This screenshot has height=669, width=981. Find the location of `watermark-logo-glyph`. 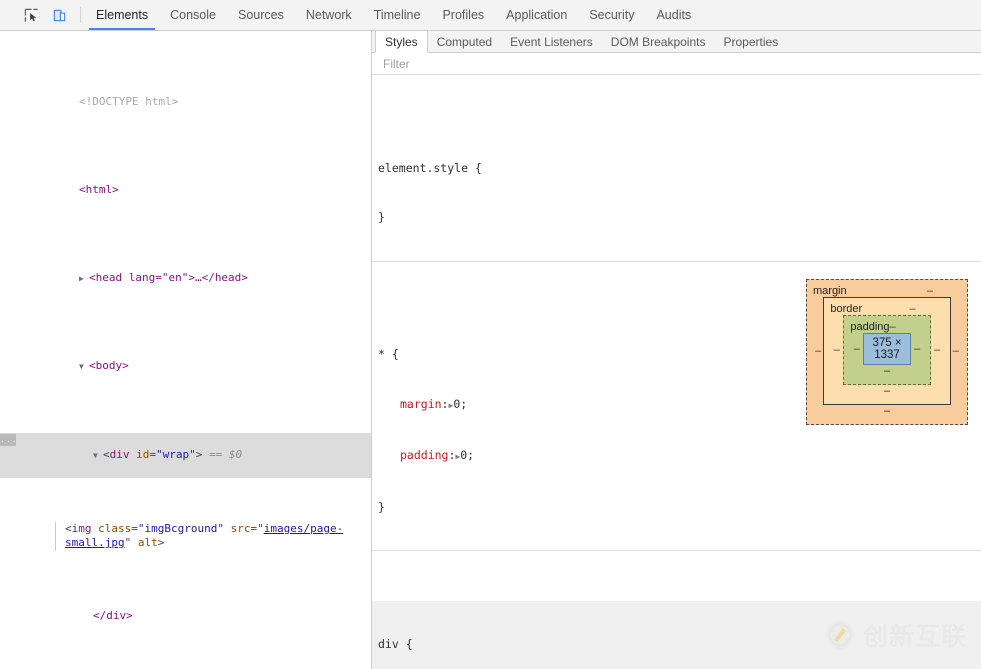

watermark-logo-glyph is located at coordinates (840, 635).